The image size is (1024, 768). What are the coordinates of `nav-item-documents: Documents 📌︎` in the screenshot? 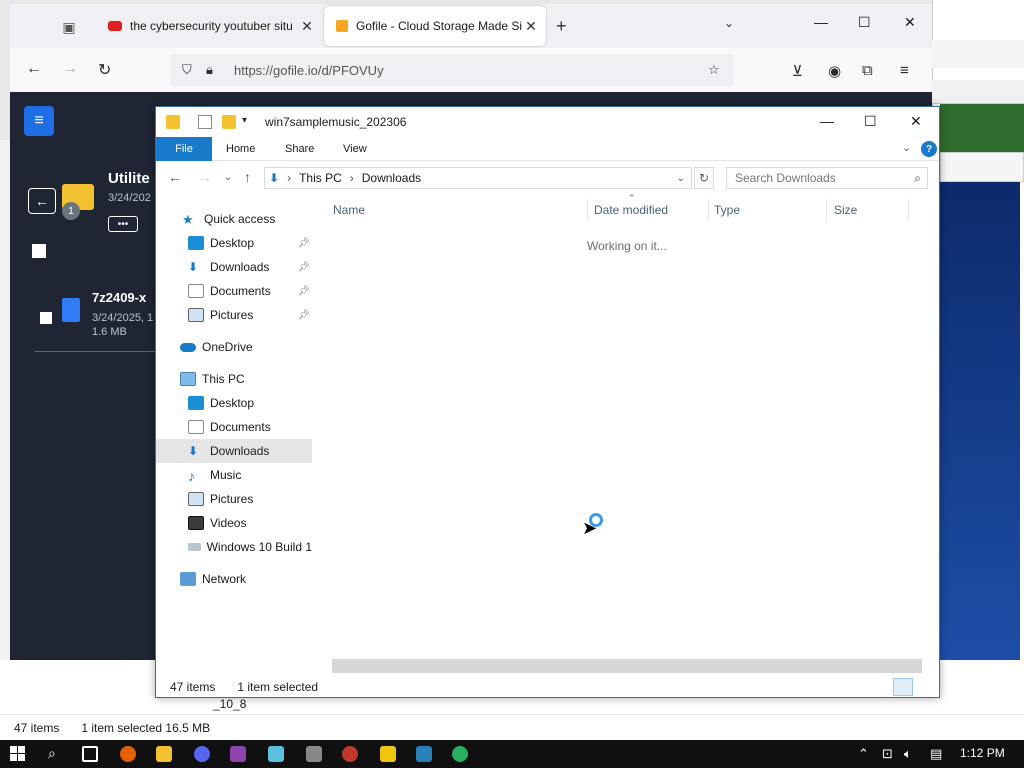 It's located at (234, 291).